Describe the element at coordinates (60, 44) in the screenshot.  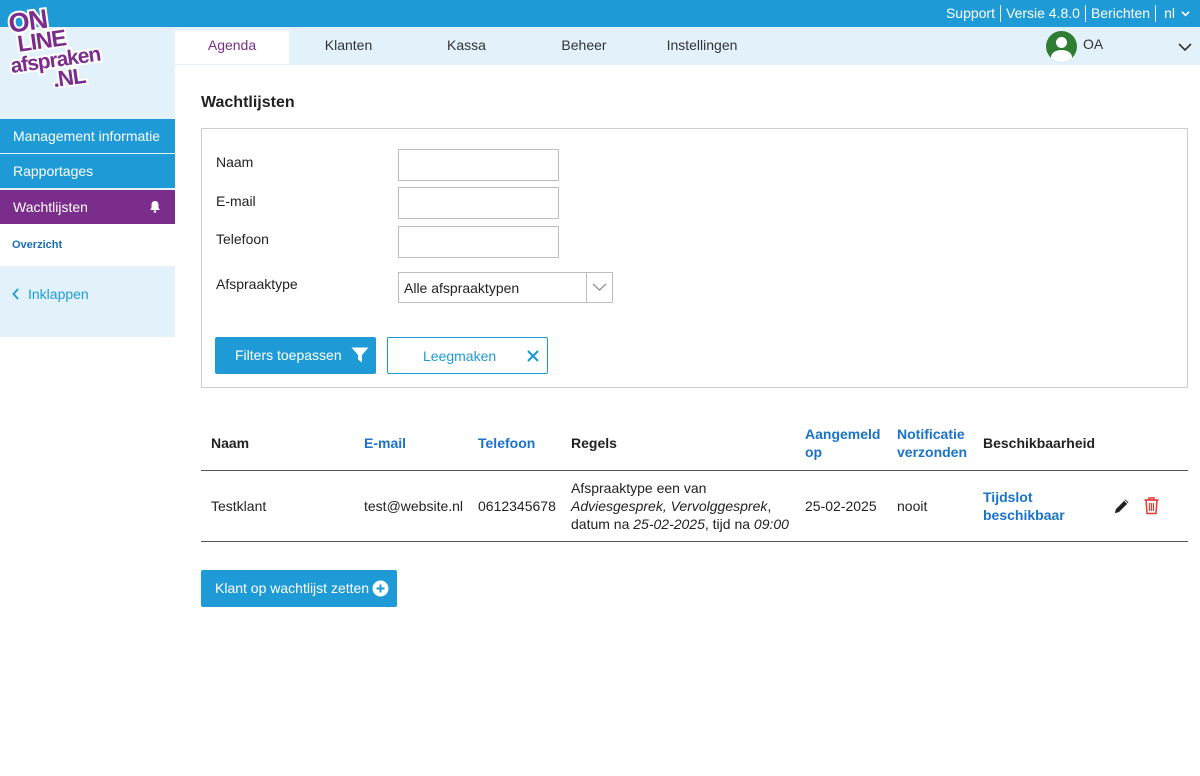
I see `logo: ON LINE afspraken .NL` at that location.